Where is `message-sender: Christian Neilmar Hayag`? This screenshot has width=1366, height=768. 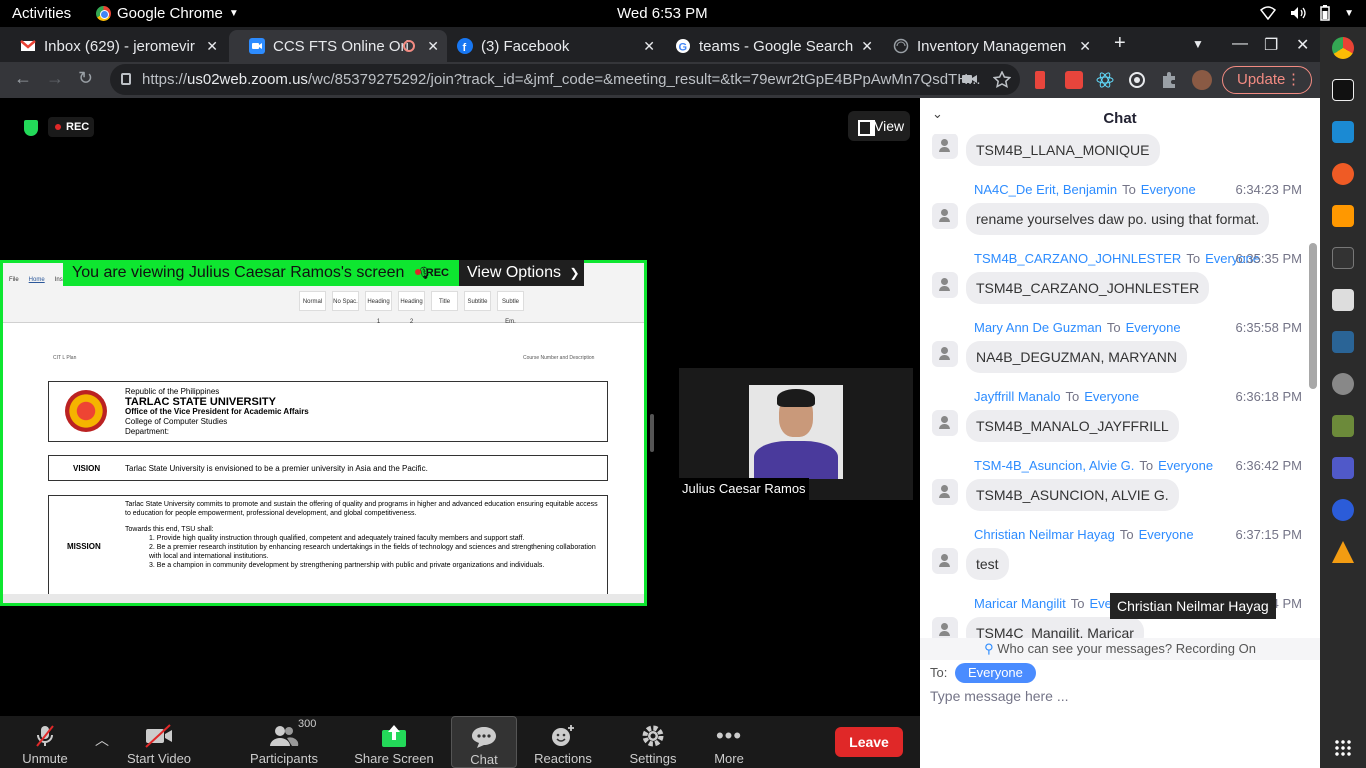
message-sender: Christian Neilmar Hayag is located at coordinates (1044, 534).